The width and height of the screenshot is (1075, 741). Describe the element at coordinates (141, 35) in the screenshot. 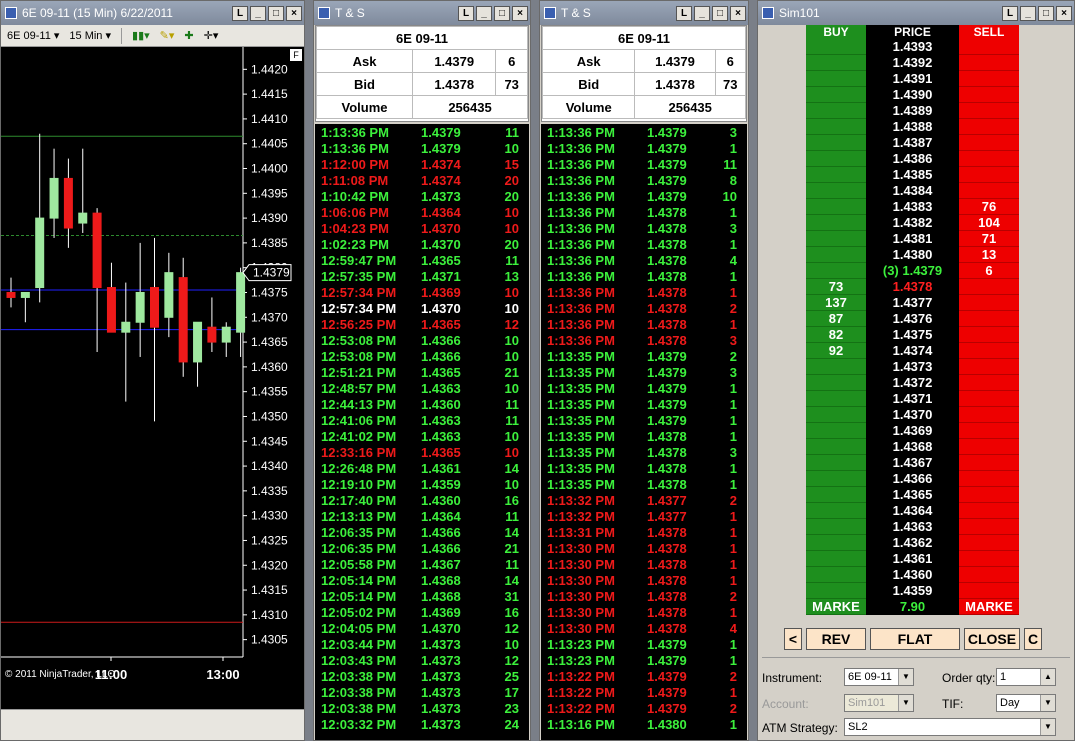

I see `candlestick-style-icon: ▮▮▾` at that location.